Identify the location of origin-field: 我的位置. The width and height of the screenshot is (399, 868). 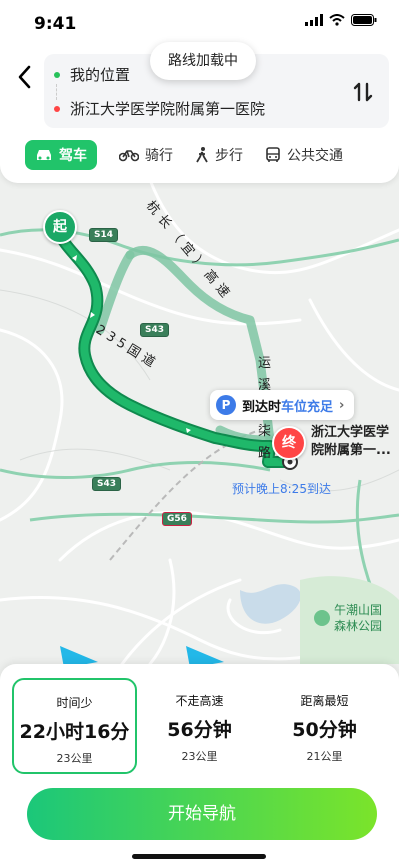
(92, 74).